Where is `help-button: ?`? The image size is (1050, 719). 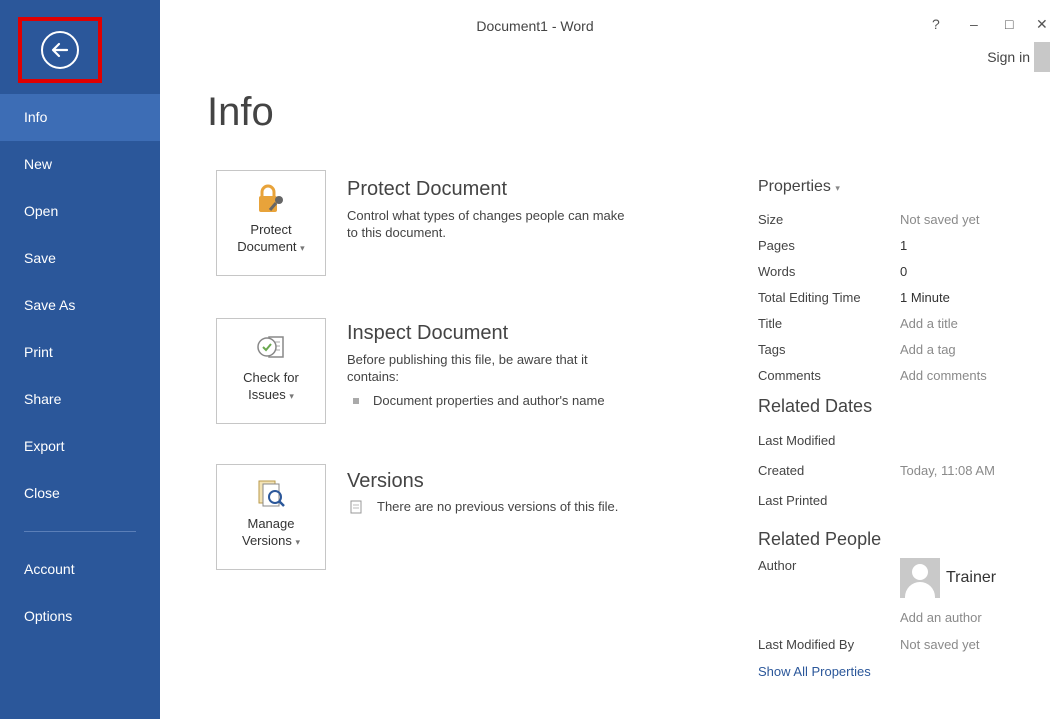
help-button: ? is located at coordinates (936, 24).